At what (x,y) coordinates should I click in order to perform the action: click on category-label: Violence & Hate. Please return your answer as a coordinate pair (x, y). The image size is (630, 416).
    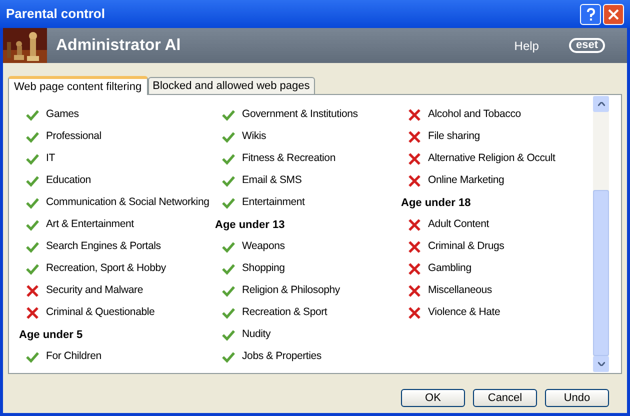
    Looking at the image, I should click on (464, 312).